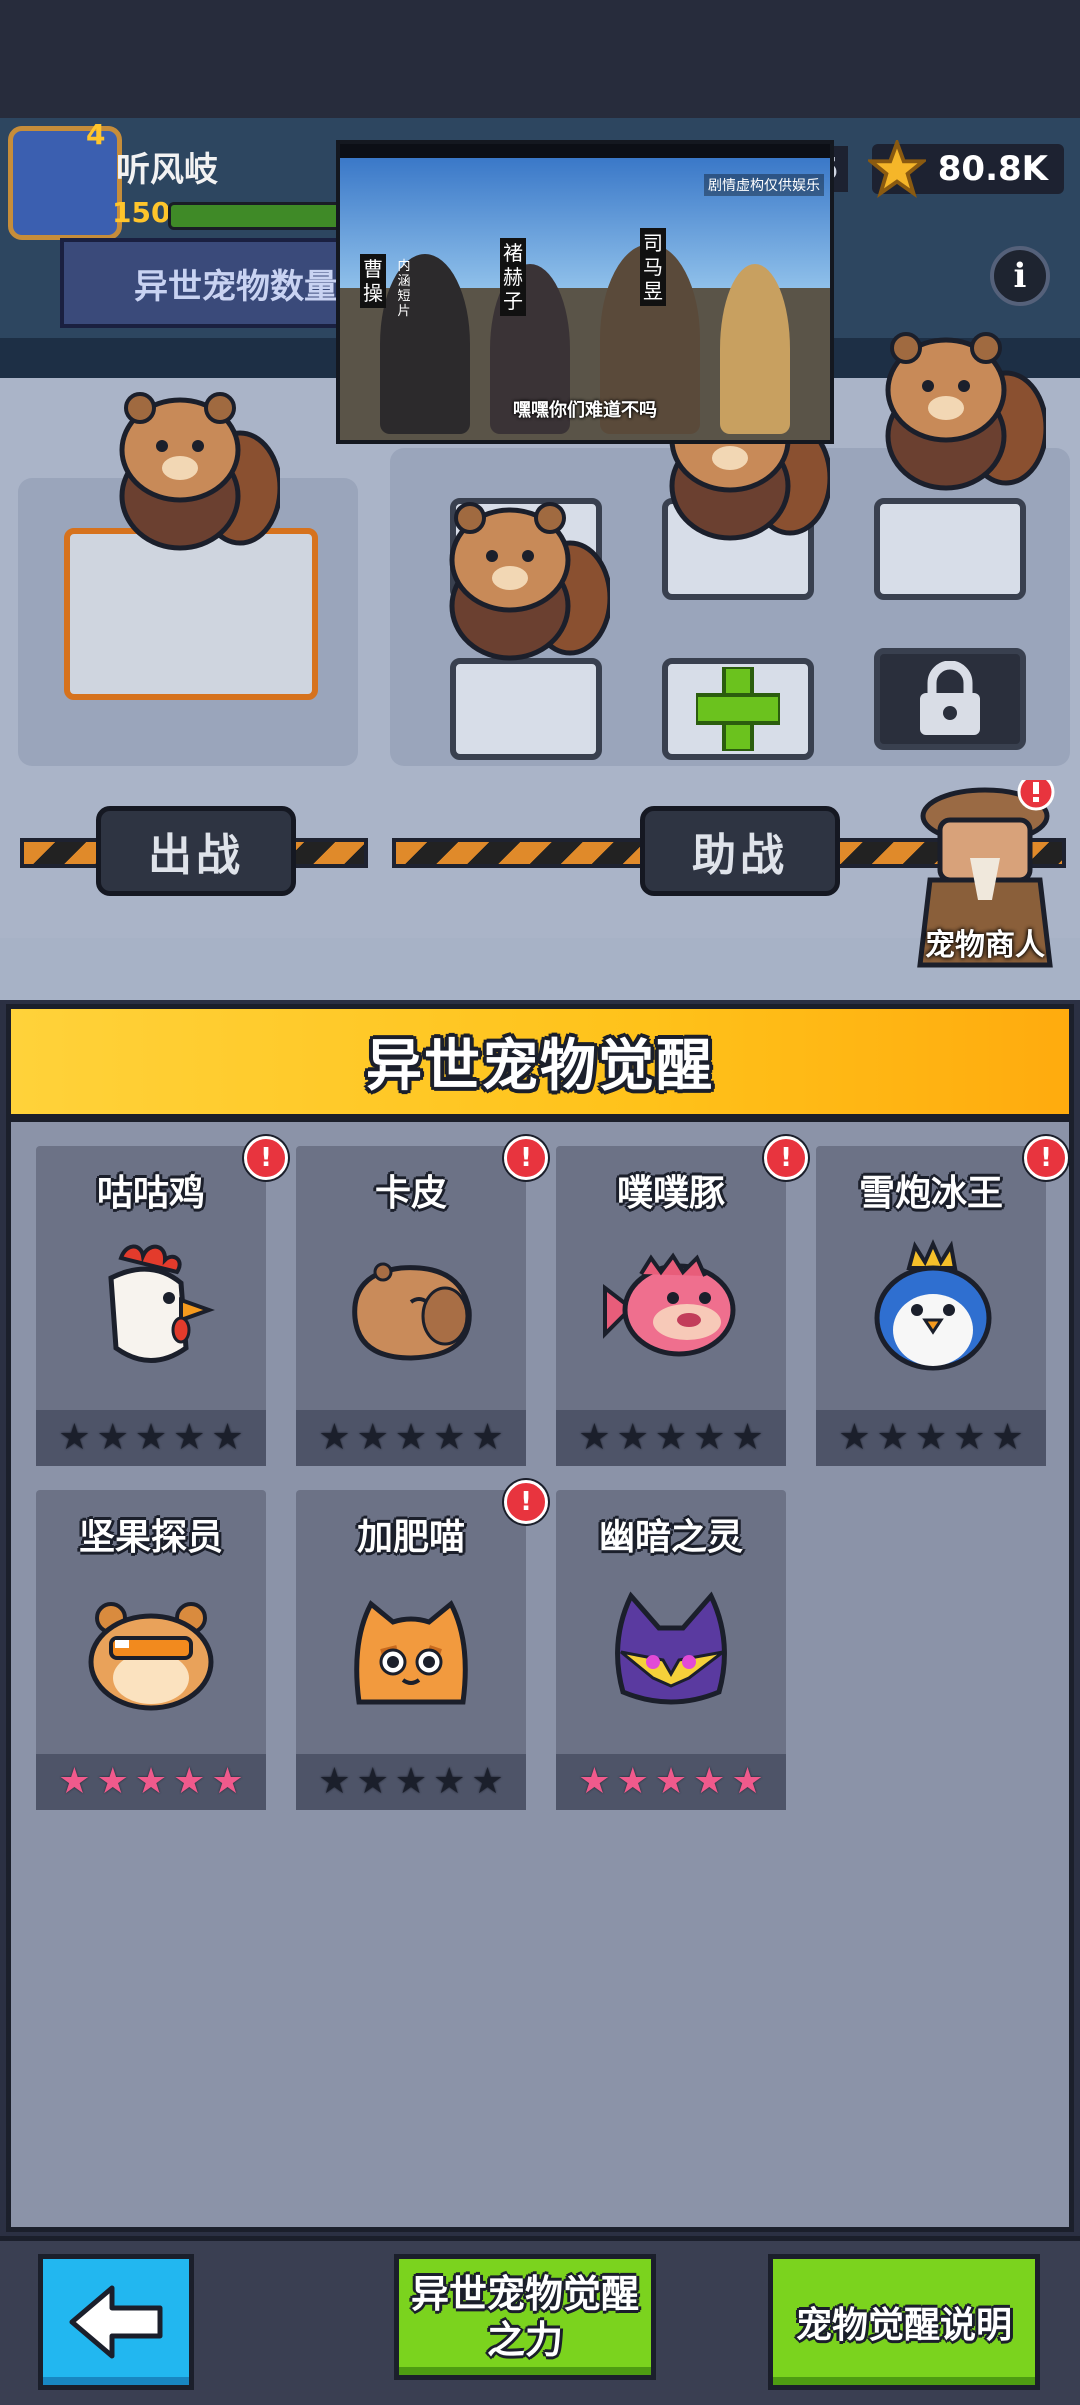 Image resolution: width=1080 pixels, height=2405 pixels. What do you see at coordinates (740, 851) in the screenshot?
I see `assist-label: 助战` at bounding box center [740, 851].